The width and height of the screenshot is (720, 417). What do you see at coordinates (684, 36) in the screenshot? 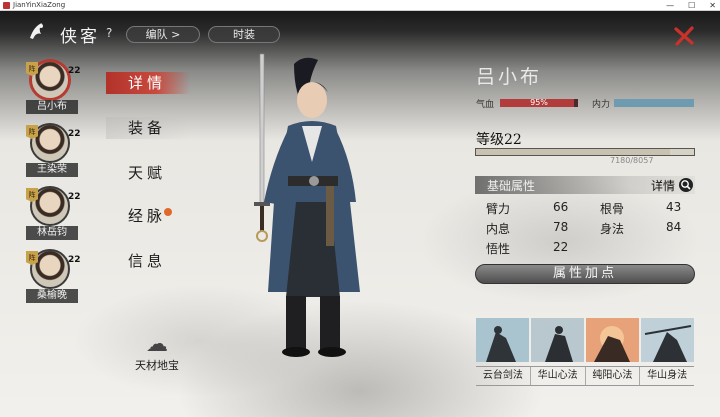
I see `close-icon` at bounding box center [684, 36].